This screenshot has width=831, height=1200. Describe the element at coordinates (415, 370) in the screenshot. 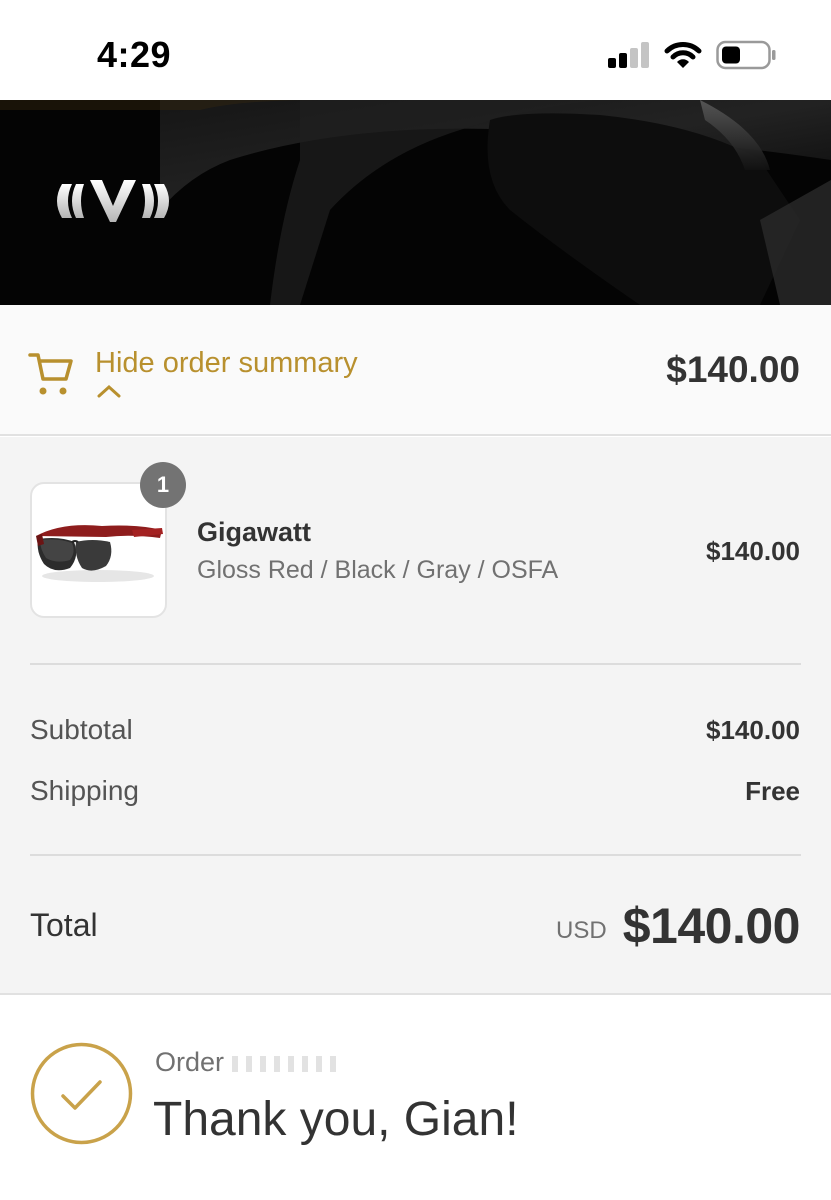

I see `order-summary-toggle: Hide order summary $140.00` at that location.